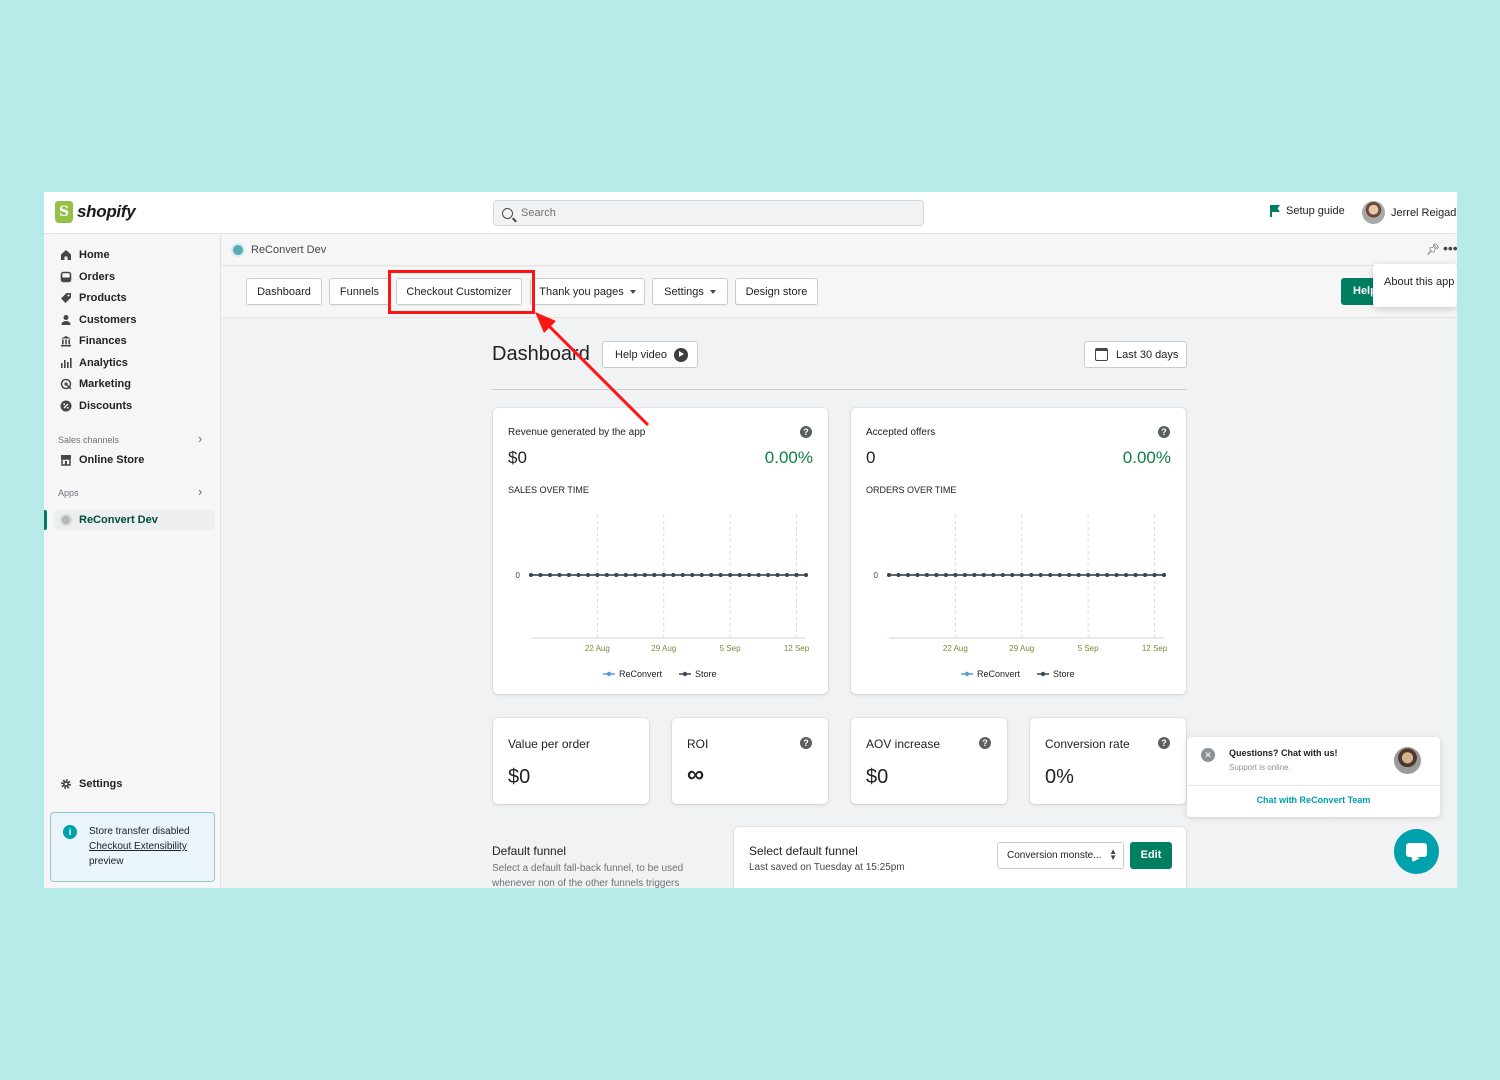  What do you see at coordinates (118, 520) in the screenshot?
I see `sidebar-item-label: ReConvert Dev` at bounding box center [118, 520].